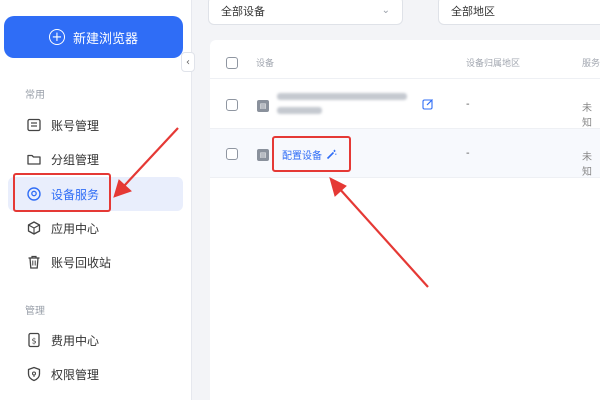 This screenshot has width=600, height=400. I want to click on select-all-checkbox, so click(232, 63).